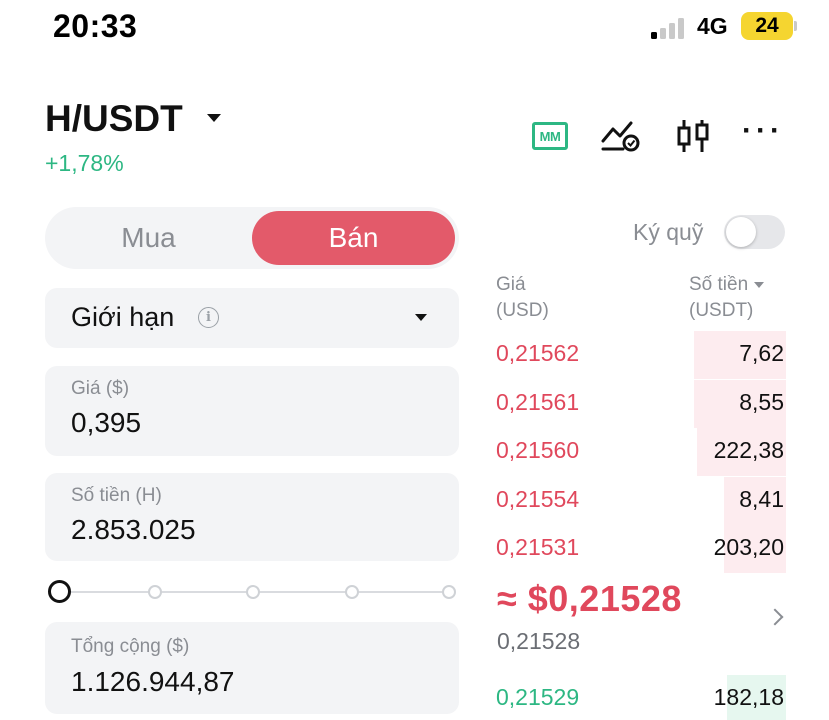 Image resolution: width=829 pixels, height=720 pixels. I want to click on ask-price: 0,21561, so click(537, 402).